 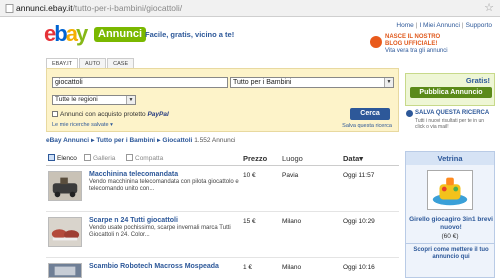 I want to click on compact-view-icon, so click(x=129, y=157).